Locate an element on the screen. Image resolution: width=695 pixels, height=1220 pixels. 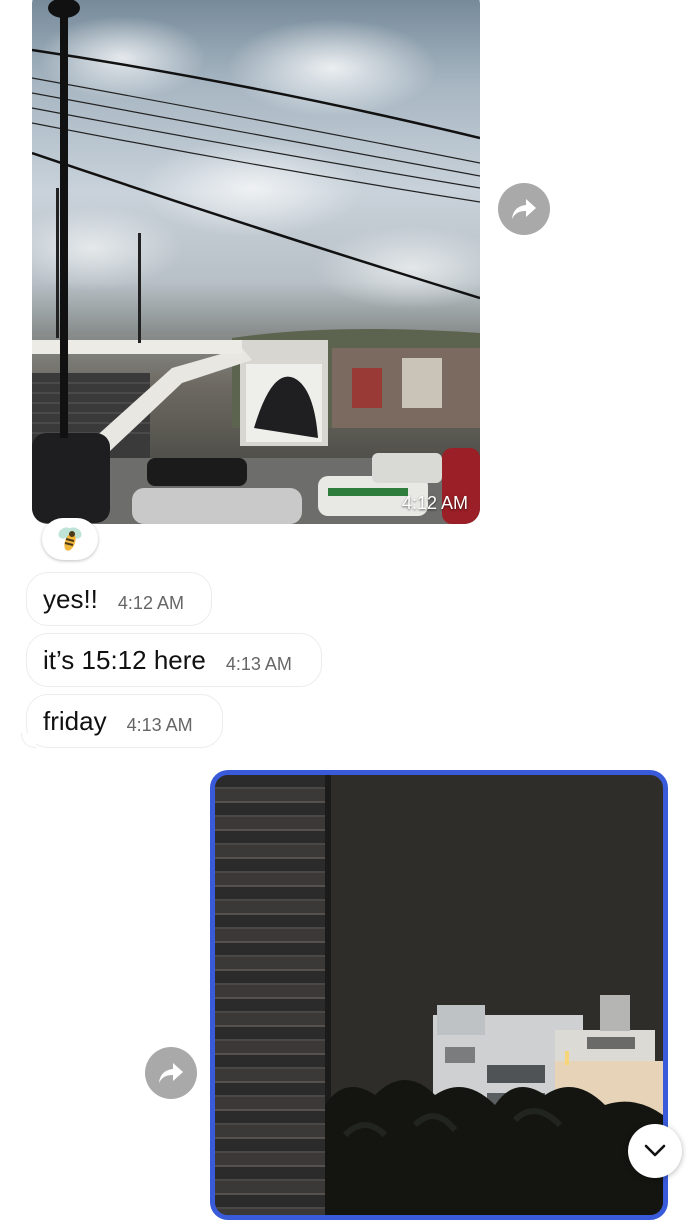
message-text: friday is located at coordinates (75, 720).